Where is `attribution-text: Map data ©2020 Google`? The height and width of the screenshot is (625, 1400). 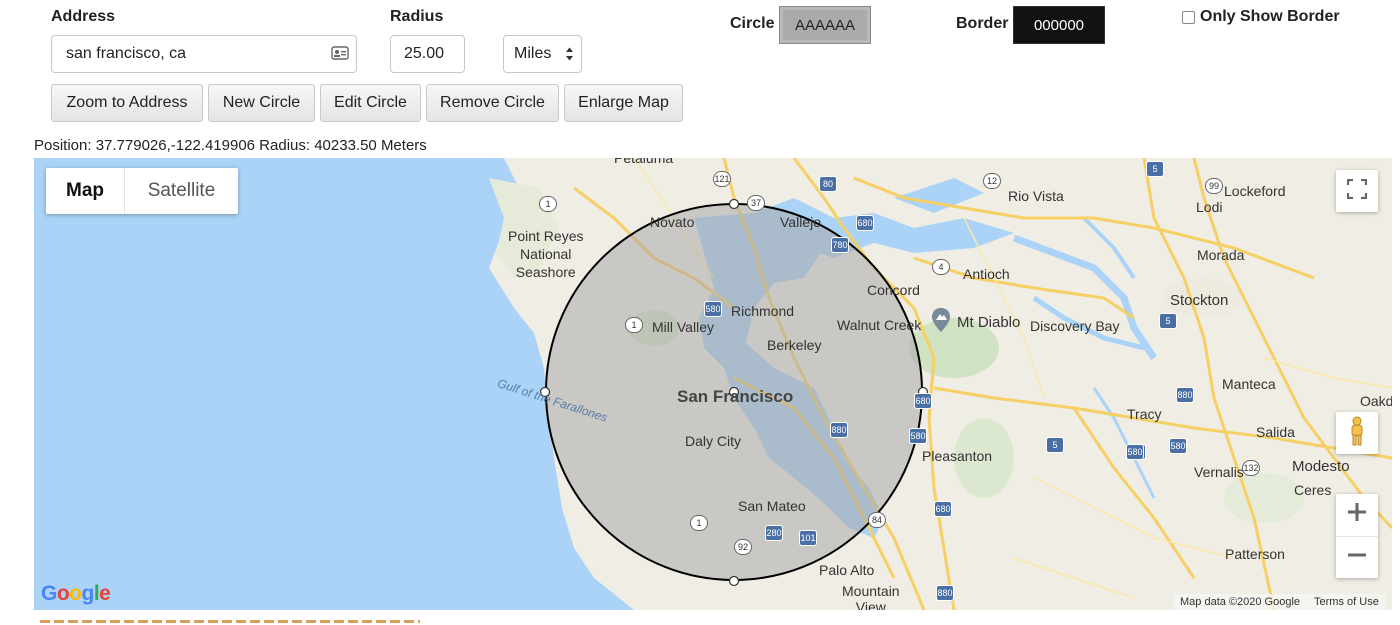
attribution-text: Map data ©2020 Google is located at coordinates (1240, 602).